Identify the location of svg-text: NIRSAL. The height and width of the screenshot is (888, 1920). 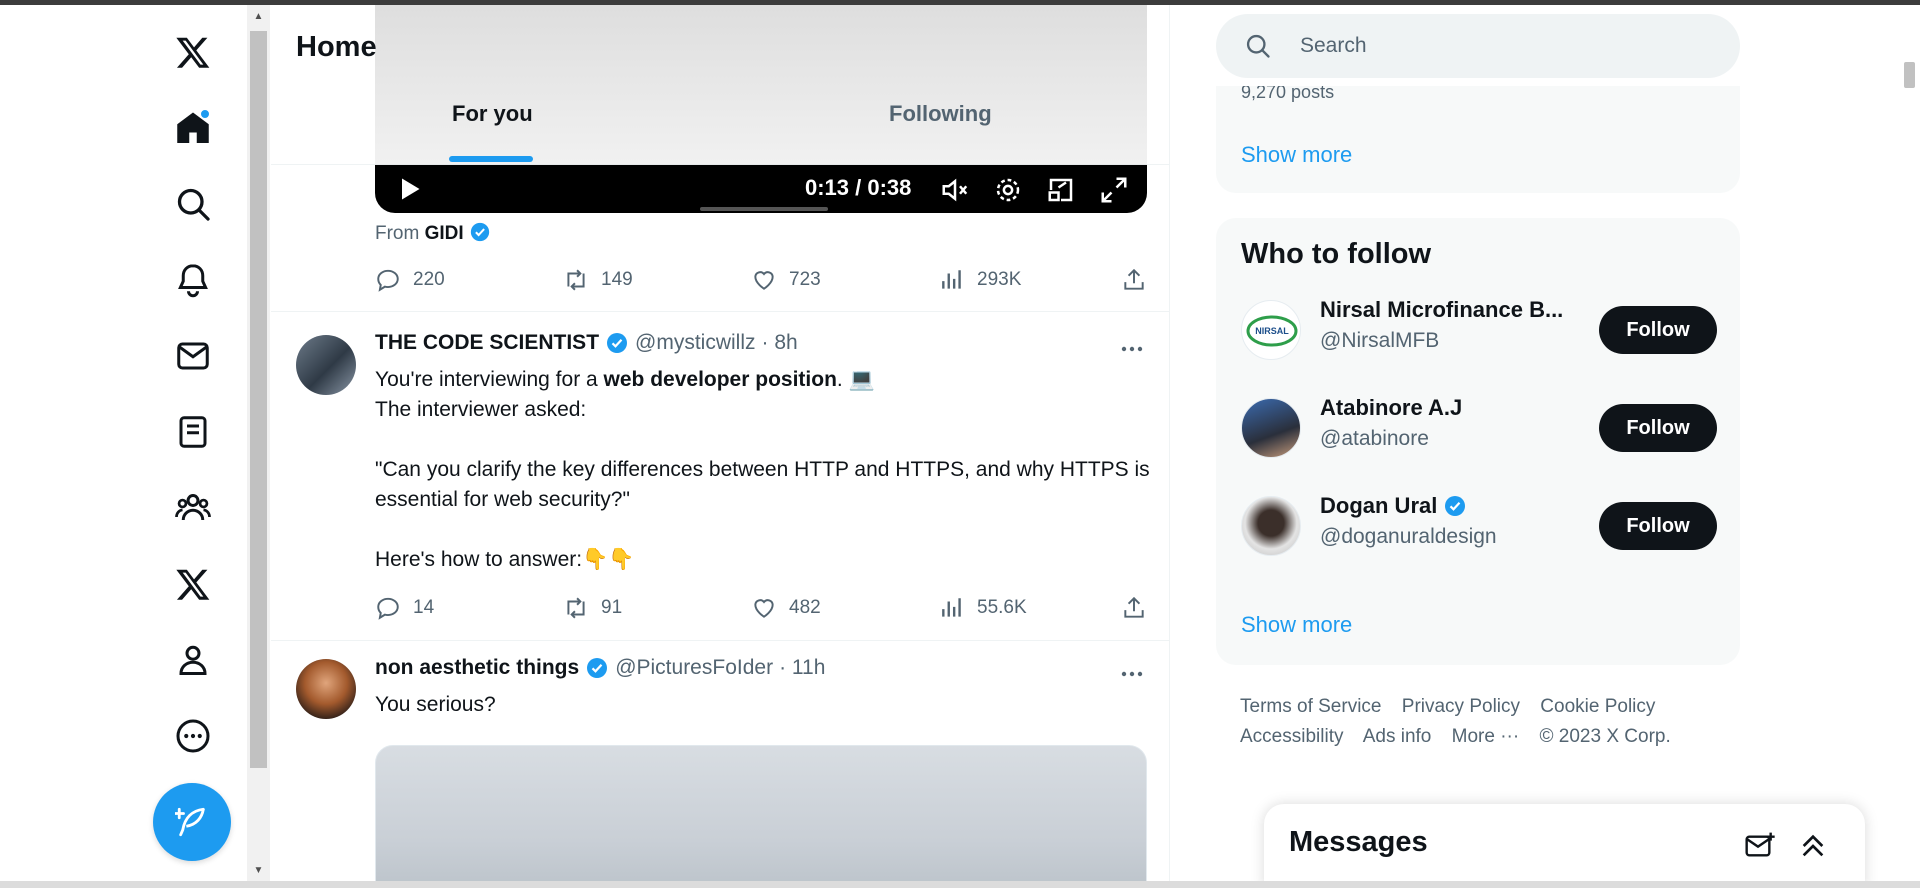
(1272, 331).